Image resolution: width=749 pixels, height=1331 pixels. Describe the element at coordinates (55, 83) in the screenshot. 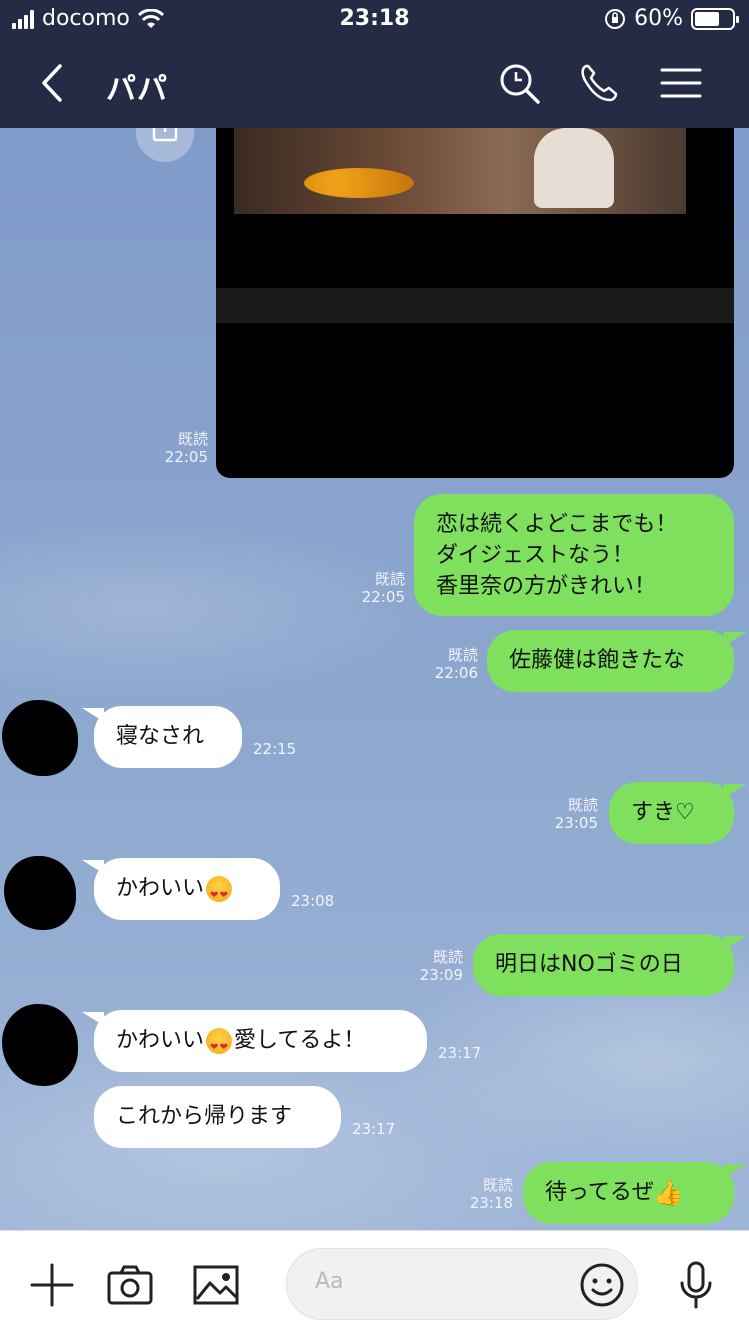

I see `back-icon` at that location.